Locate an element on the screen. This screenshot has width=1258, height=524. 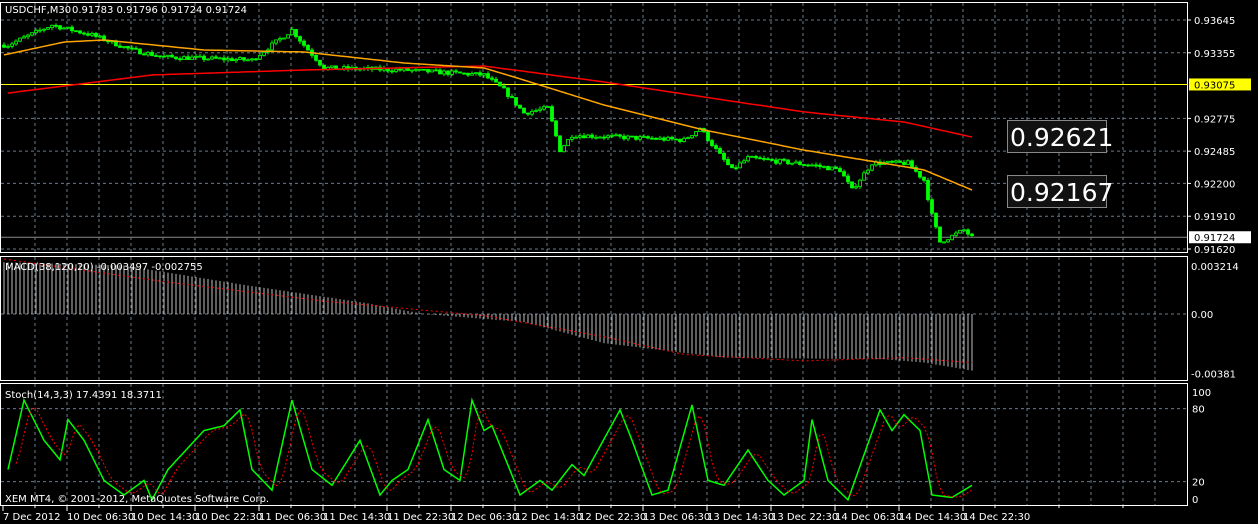
price-box-fast-ma: 0.92167 is located at coordinates (1060, 191).